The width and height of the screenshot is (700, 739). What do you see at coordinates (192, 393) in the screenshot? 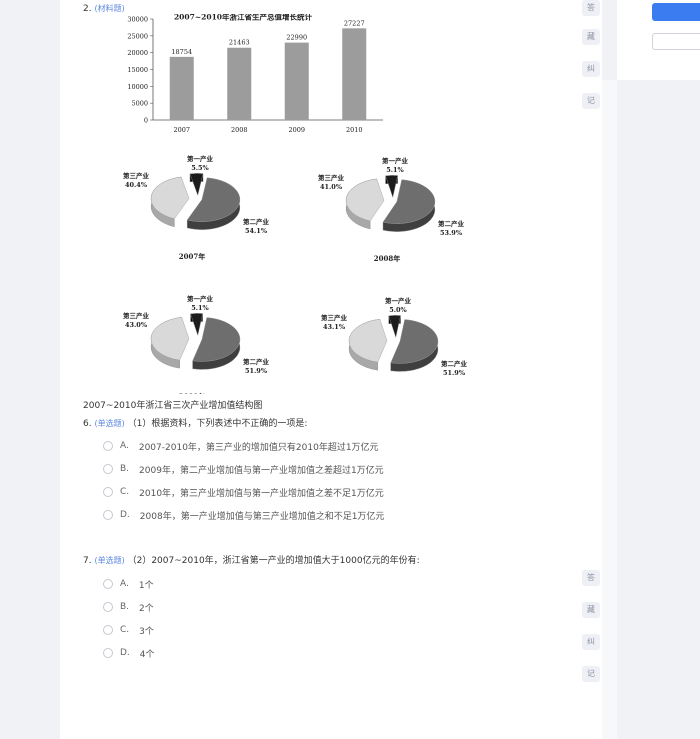
I see `pie-title: 2009年` at bounding box center [192, 393].